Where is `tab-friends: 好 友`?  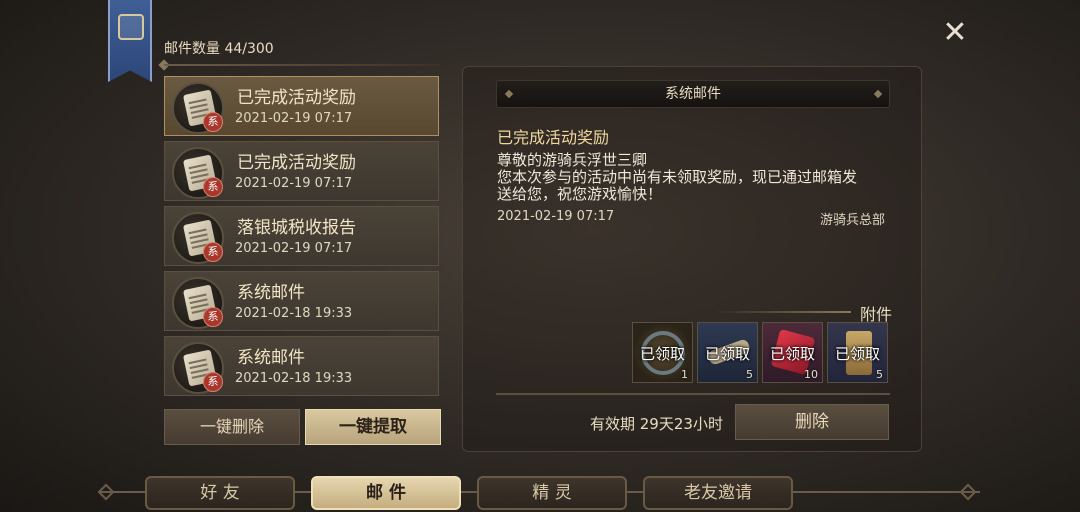 tab-friends: 好 友 is located at coordinates (220, 493).